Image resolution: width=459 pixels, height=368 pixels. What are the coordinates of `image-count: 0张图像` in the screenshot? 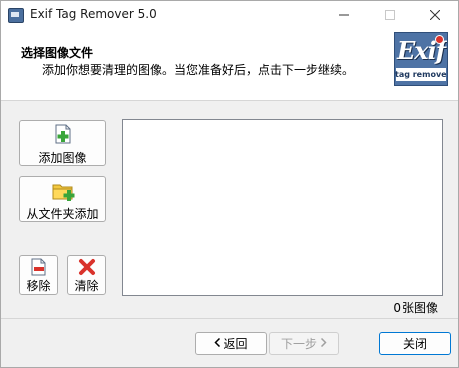 It's located at (415, 307).